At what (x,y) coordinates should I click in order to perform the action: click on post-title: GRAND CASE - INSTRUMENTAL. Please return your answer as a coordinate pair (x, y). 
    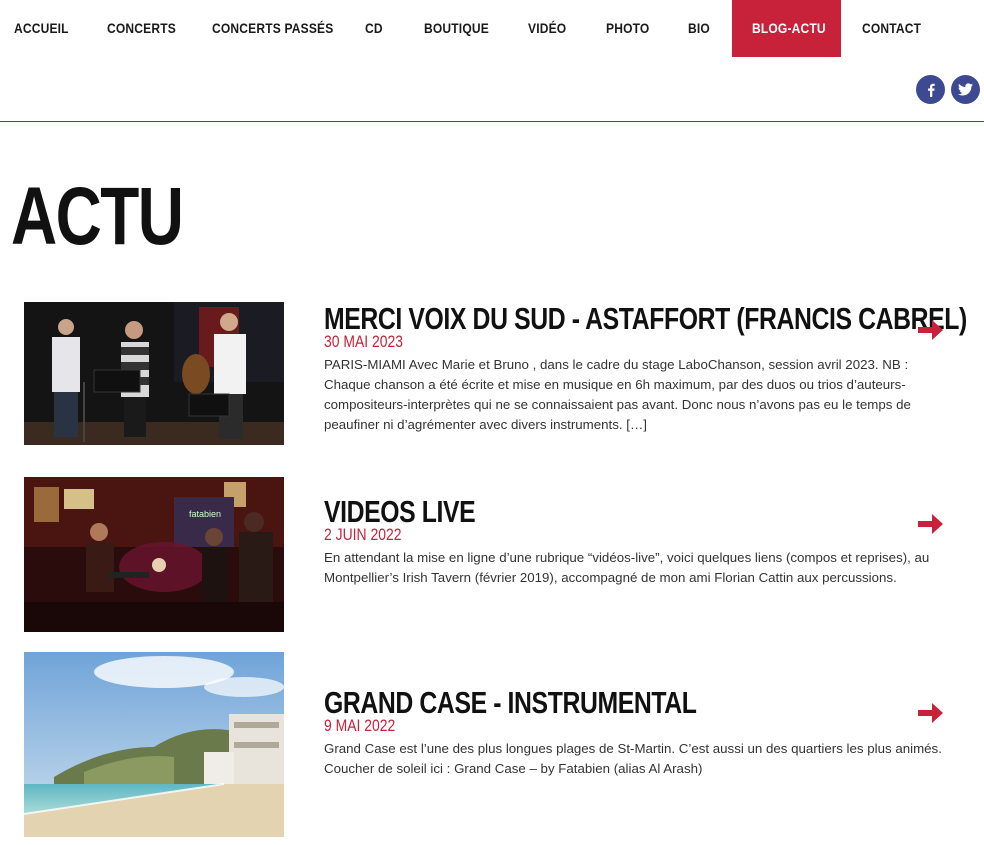
    Looking at the image, I should click on (574, 702).